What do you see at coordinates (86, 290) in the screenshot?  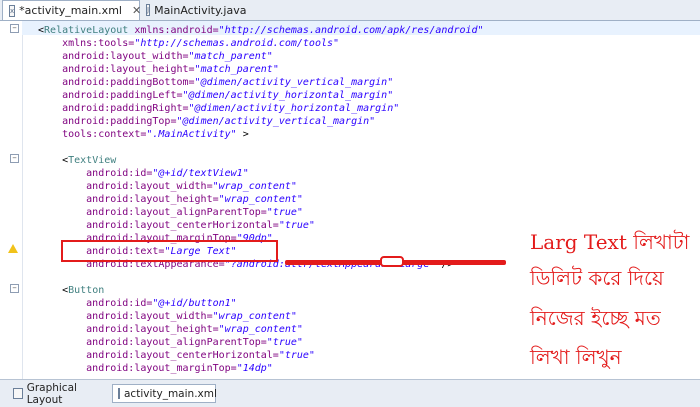 I see `code-token: Button` at bounding box center [86, 290].